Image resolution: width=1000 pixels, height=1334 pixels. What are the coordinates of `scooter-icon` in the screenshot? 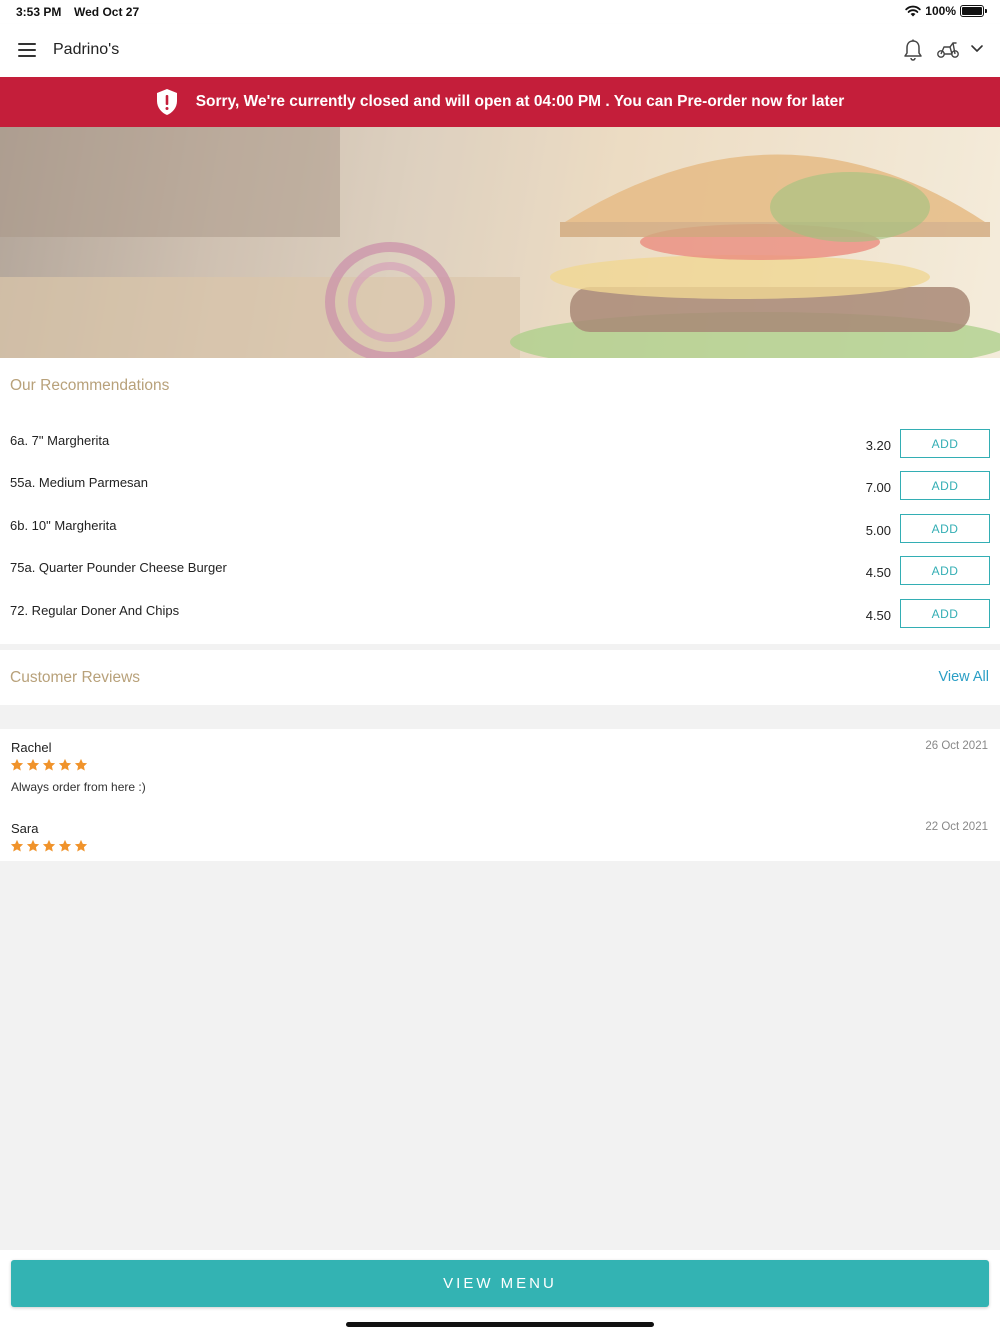 It's located at (948, 50).